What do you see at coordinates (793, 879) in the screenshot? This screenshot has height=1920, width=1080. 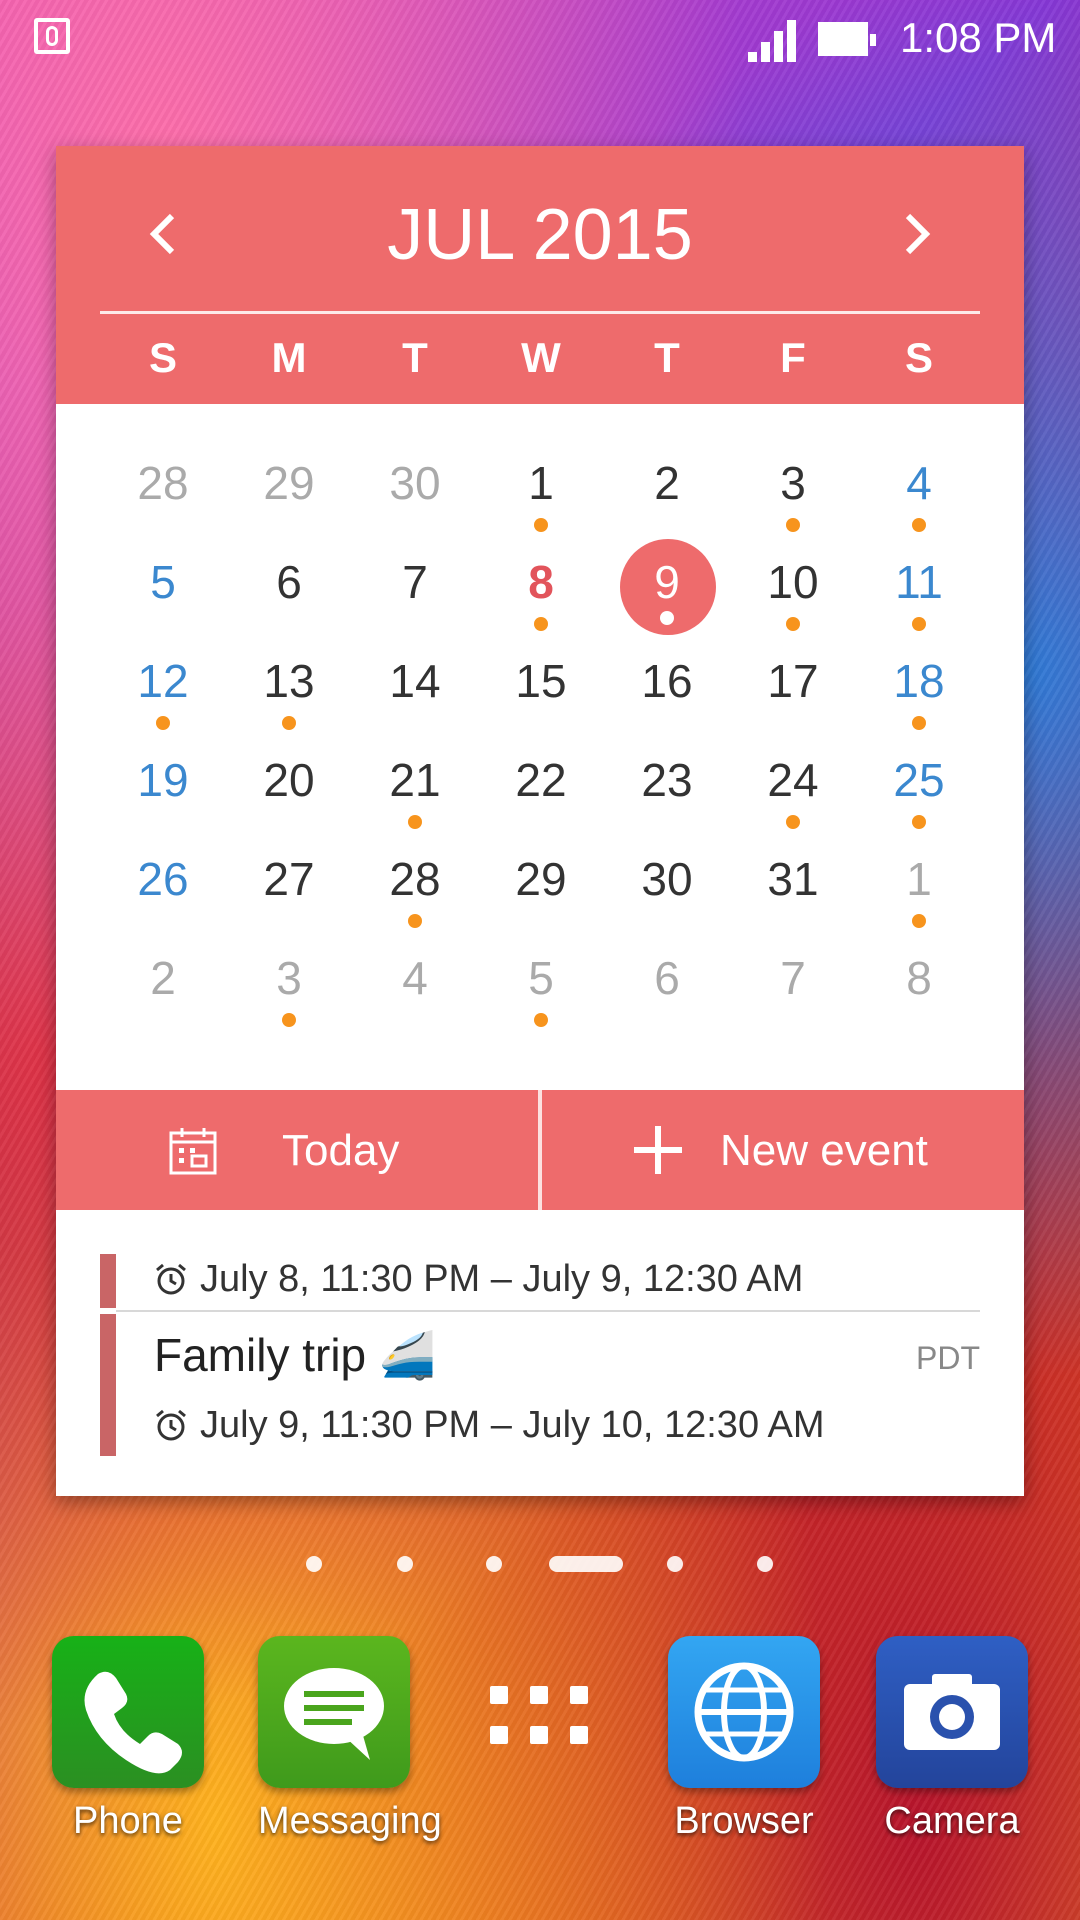 I see `day-number: 31` at bounding box center [793, 879].